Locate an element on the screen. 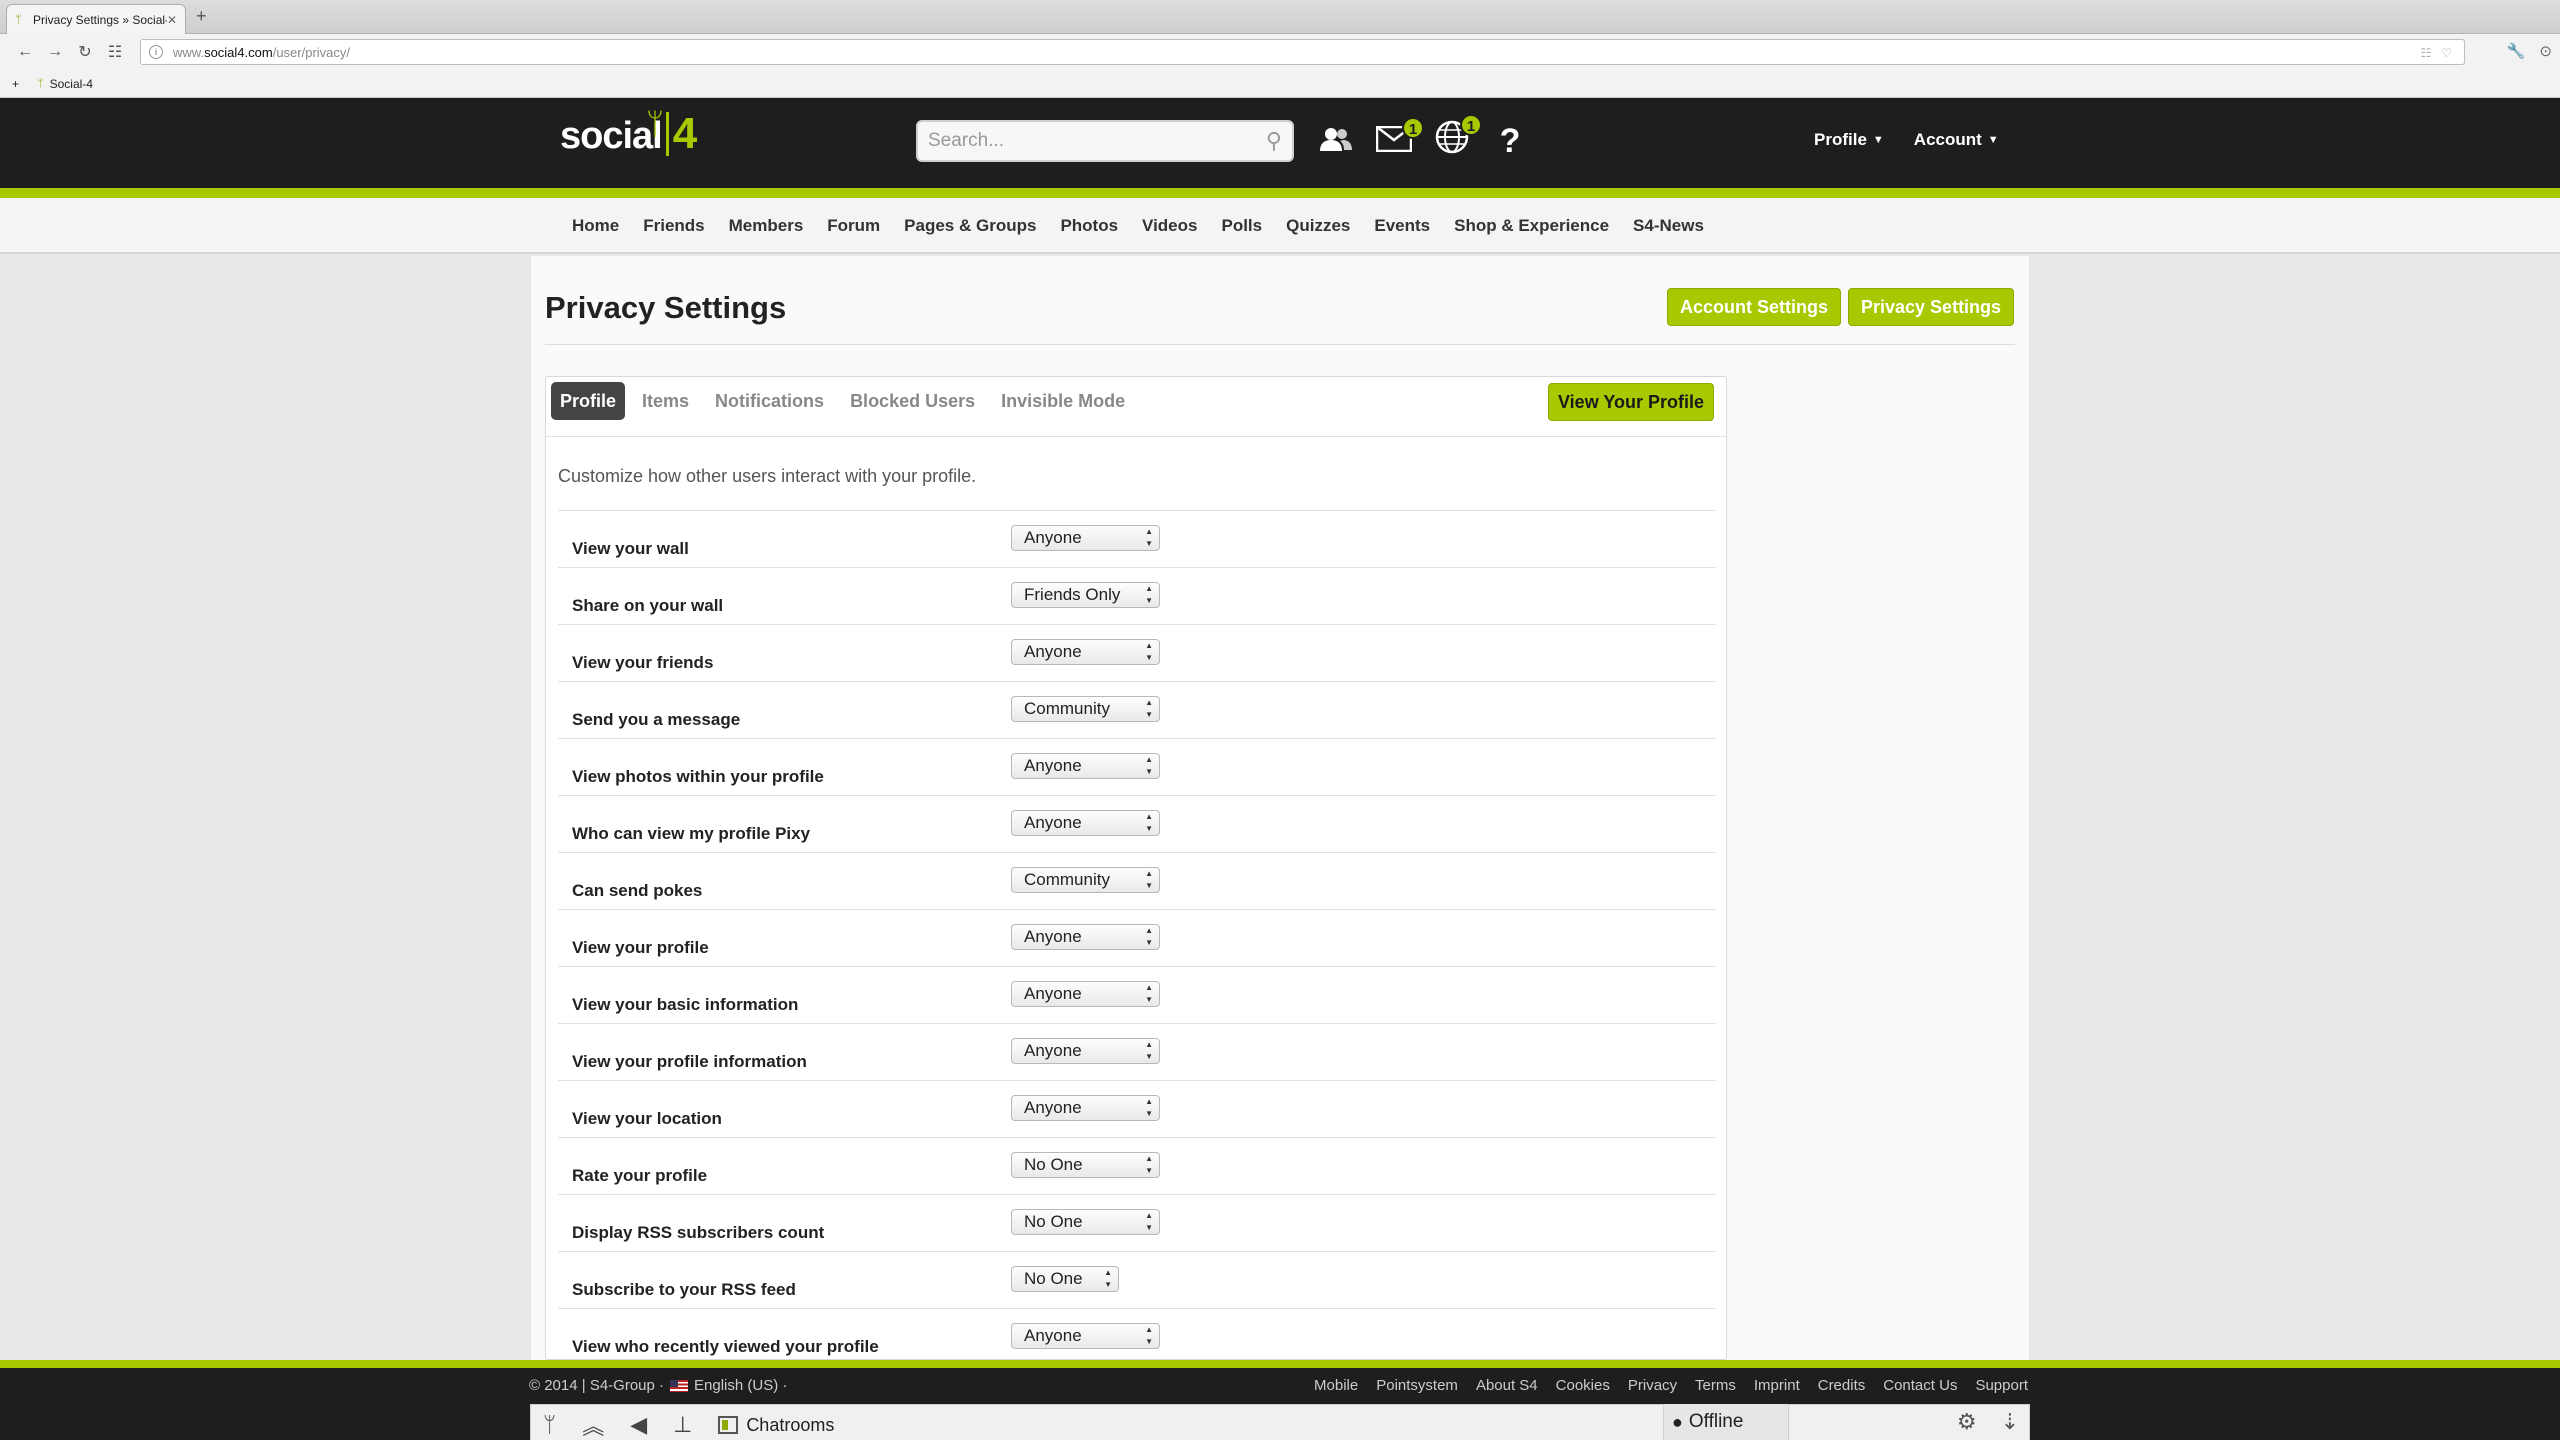 The image size is (2560, 1440). footer-link-imprint: Imprint is located at coordinates (1777, 1385).